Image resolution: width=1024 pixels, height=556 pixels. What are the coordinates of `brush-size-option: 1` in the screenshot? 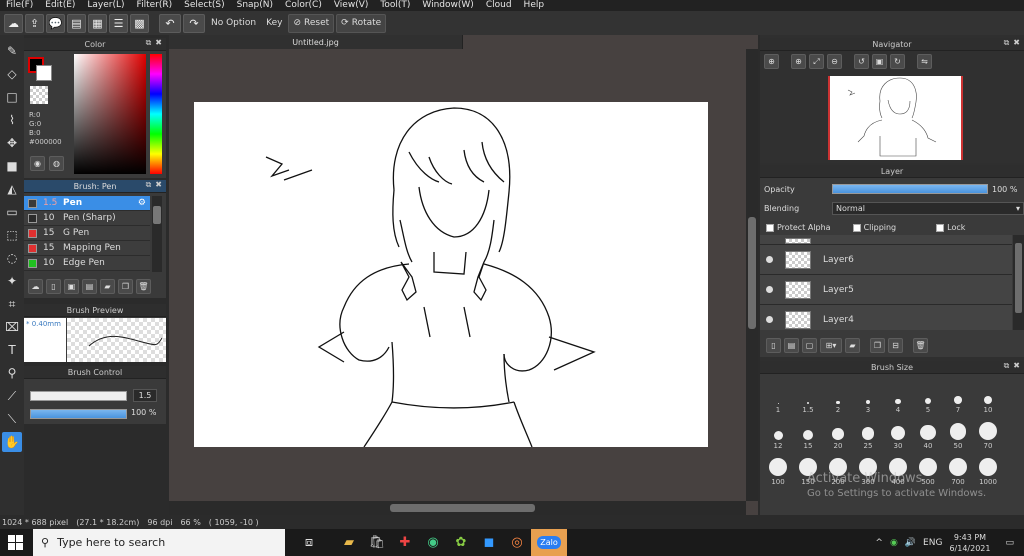 It's located at (778, 396).